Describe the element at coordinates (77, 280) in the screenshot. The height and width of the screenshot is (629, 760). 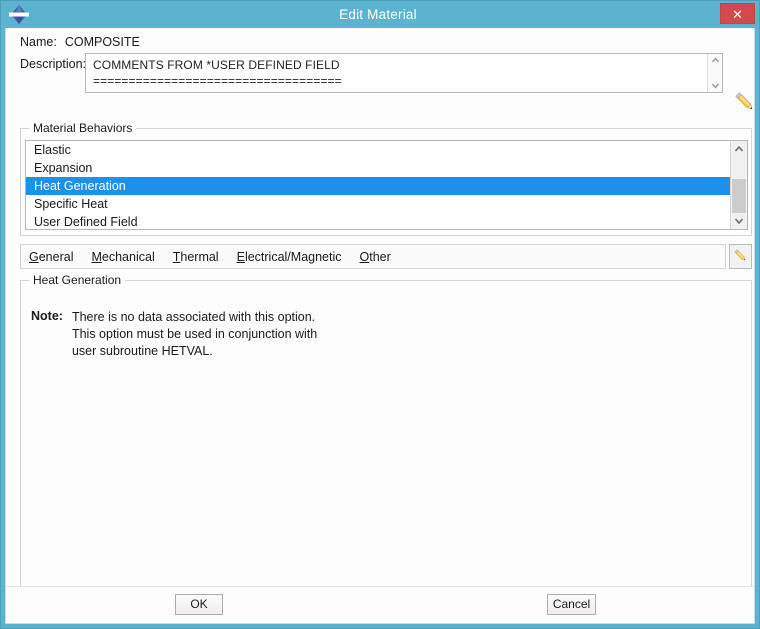
I see `behavior-detail-title: Heat Generation` at that location.